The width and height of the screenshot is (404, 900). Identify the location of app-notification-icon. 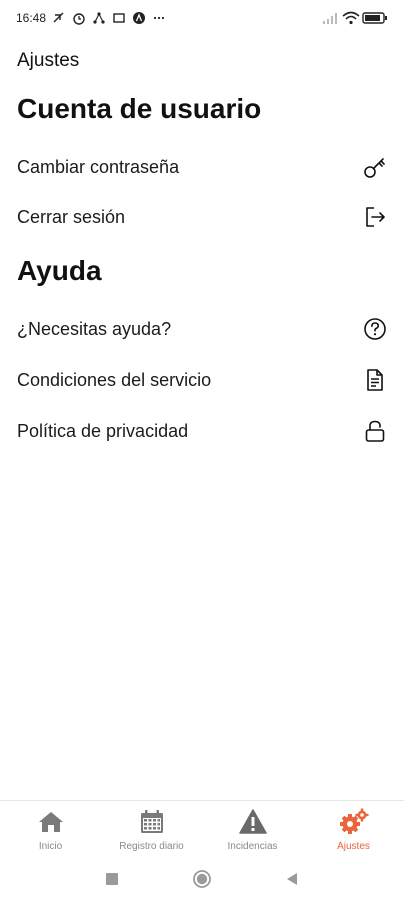
(139, 18).